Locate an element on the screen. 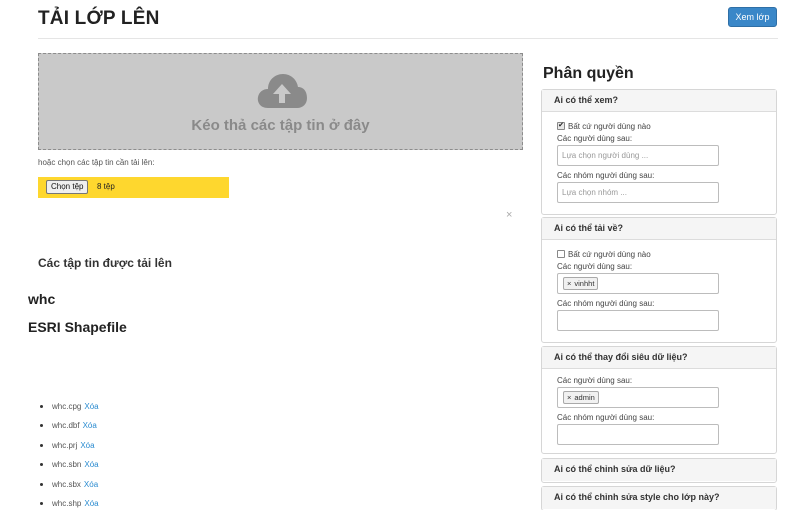 The width and height of the screenshot is (800, 510). list-item: whc.dbf Xóa is located at coordinates (69, 430).